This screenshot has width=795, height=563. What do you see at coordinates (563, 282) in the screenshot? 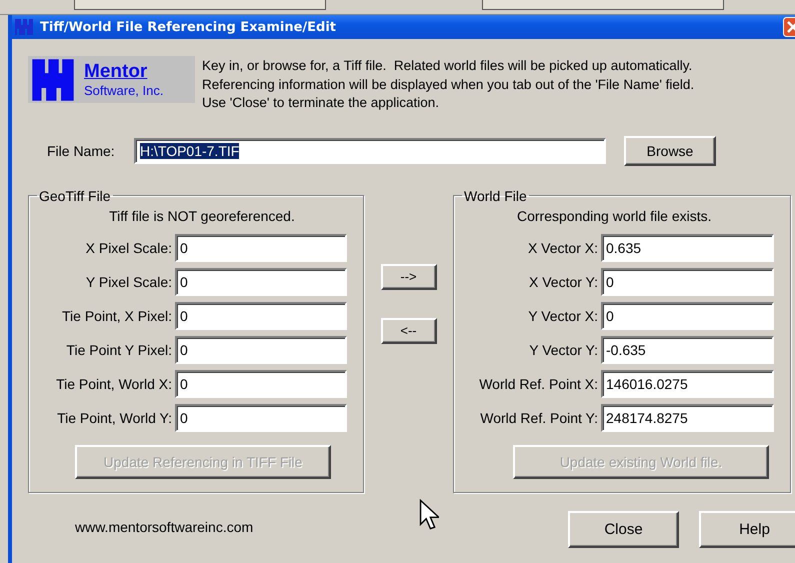
I see `field-label: X Vector Y:` at bounding box center [563, 282].